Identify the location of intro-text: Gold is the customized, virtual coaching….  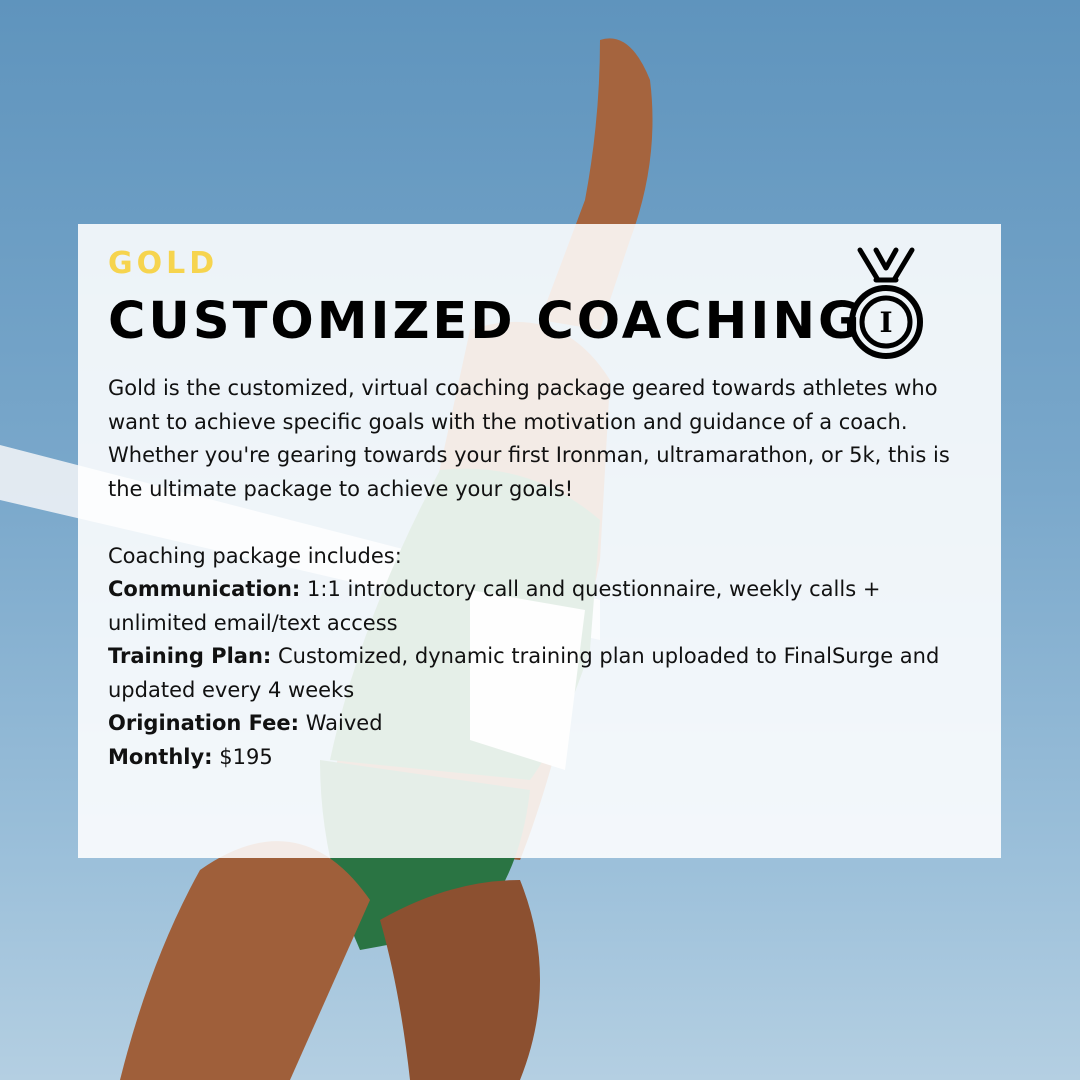
(529, 438).